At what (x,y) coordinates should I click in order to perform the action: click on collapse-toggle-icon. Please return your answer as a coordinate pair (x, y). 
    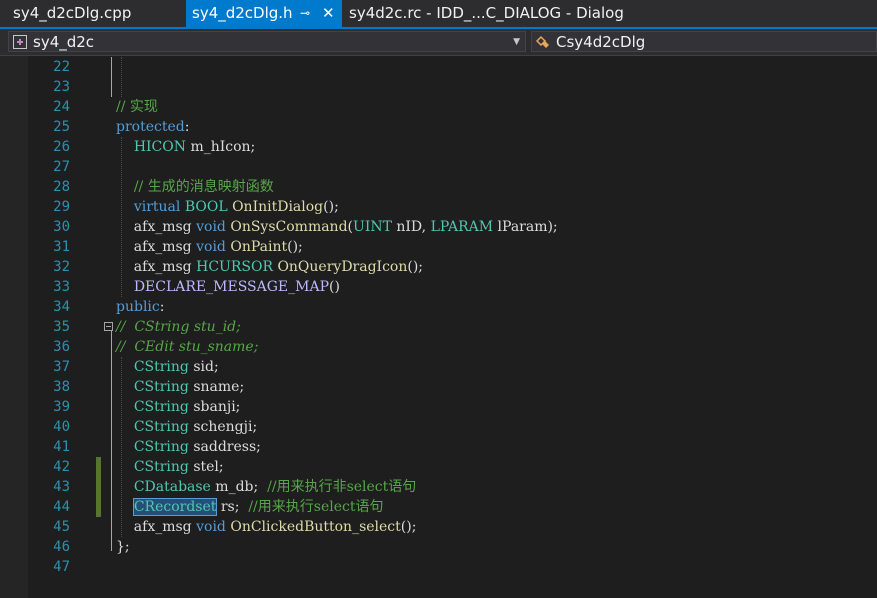
    Looking at the image, I should click on (108, 326).